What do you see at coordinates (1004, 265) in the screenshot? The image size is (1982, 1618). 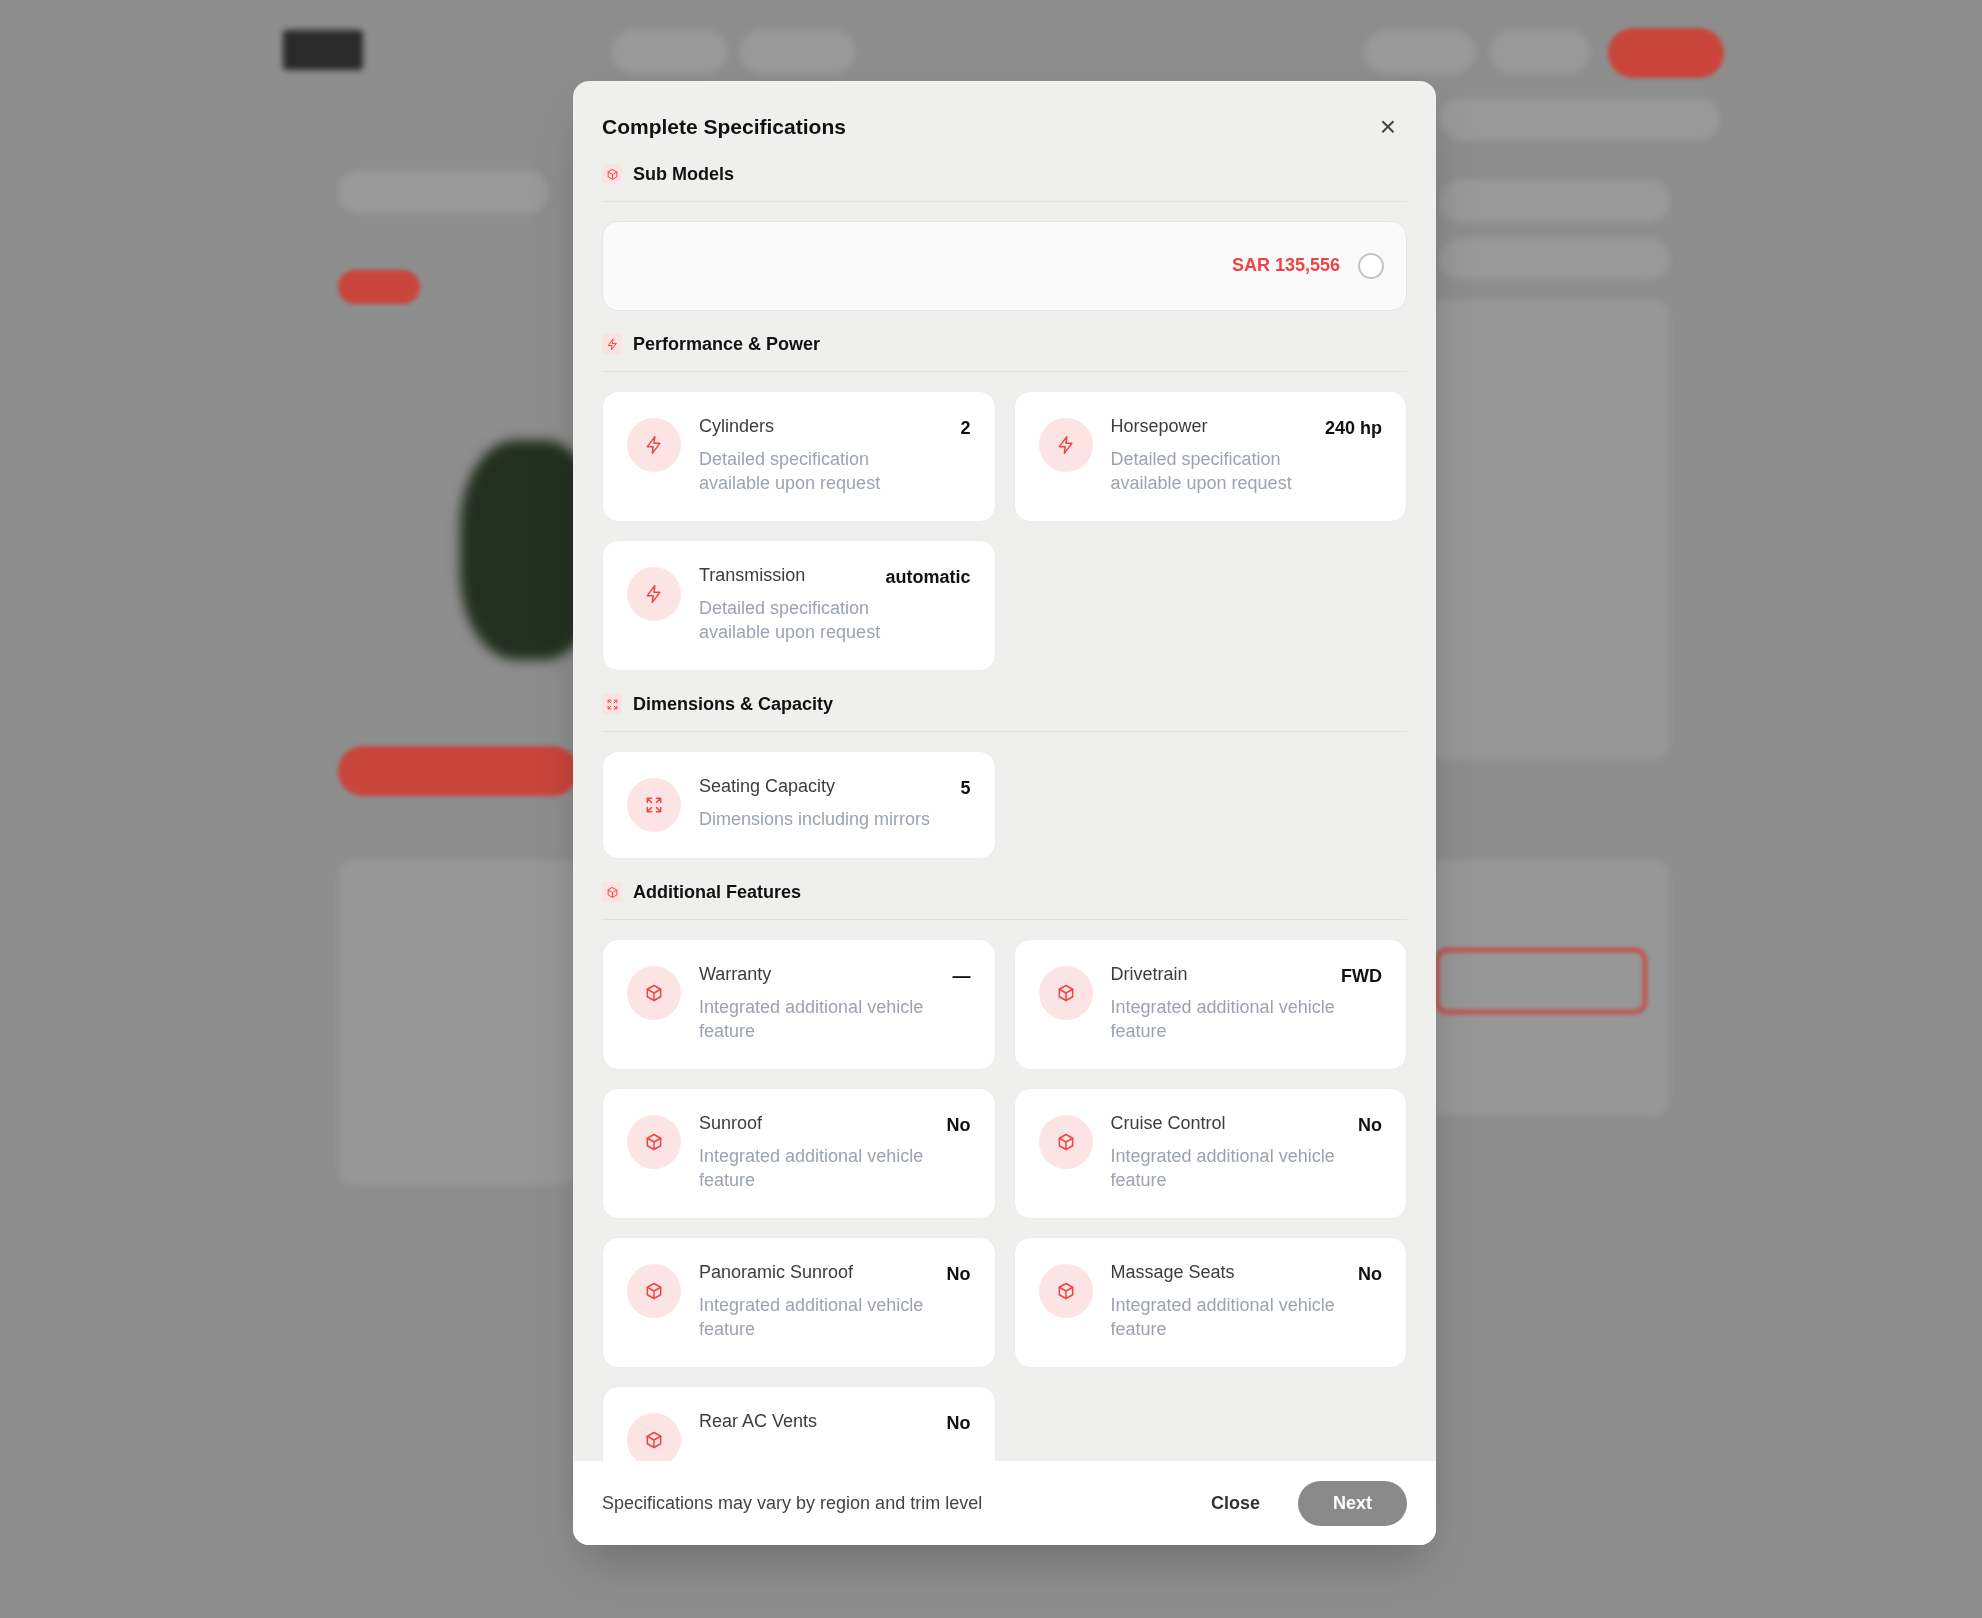 I see `submodel-card: SAR 135,556` at bounding box center [1004, 265].